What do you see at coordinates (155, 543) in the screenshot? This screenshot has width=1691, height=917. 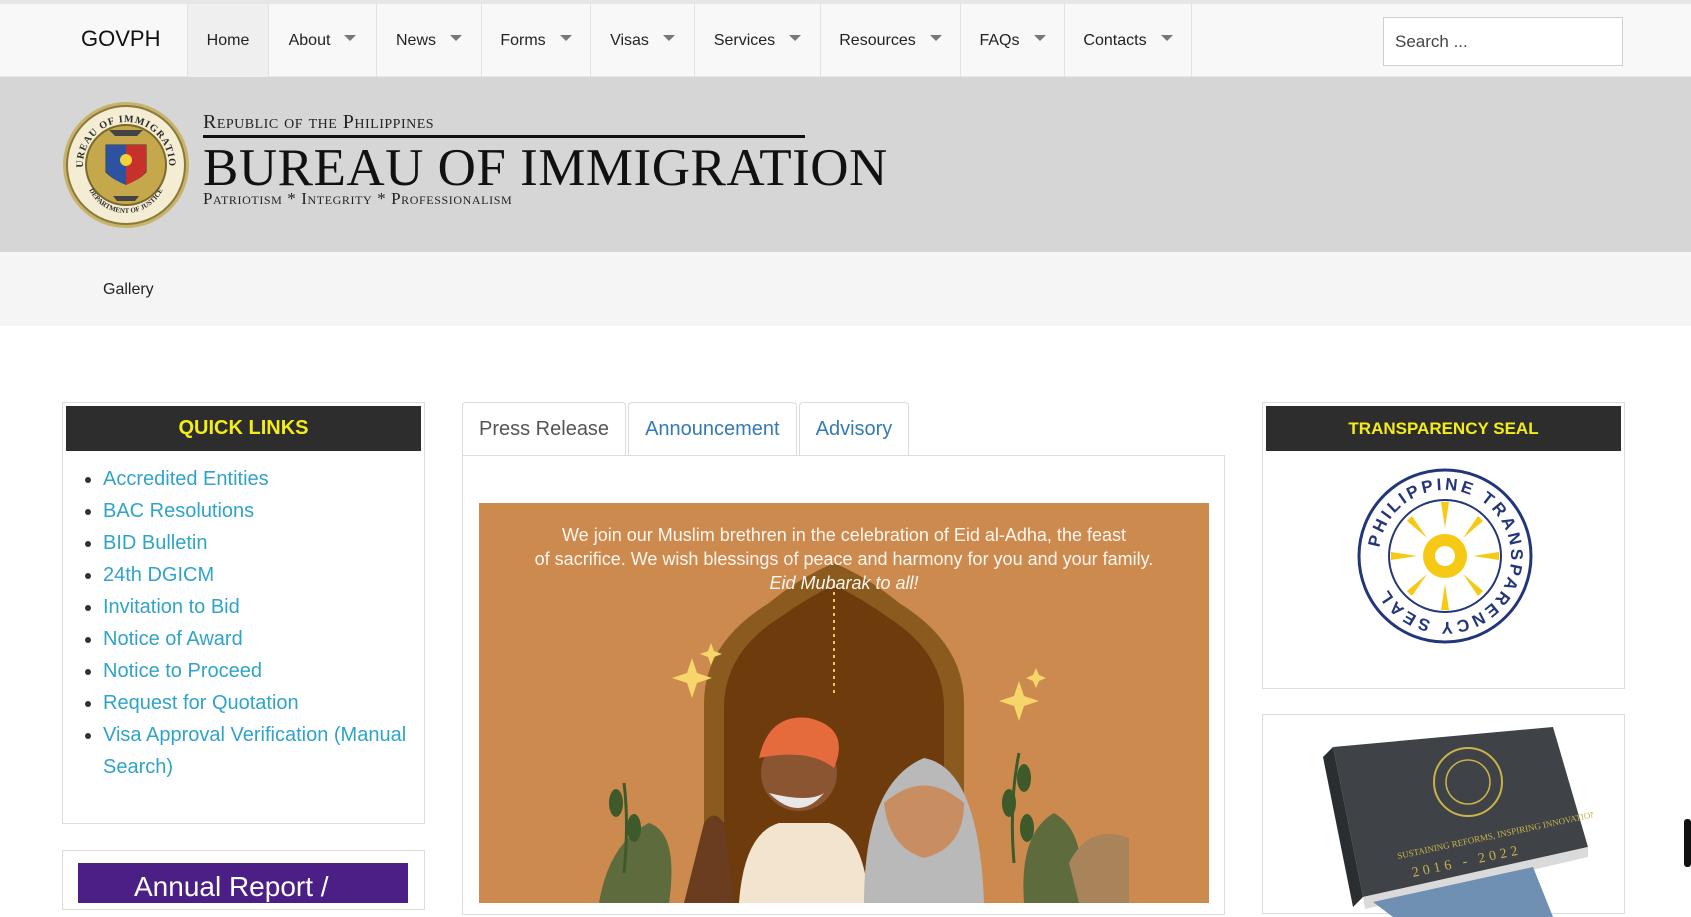 I see `link-bid-bulletin: BID Bulletin` at bounding box center [155, 543].